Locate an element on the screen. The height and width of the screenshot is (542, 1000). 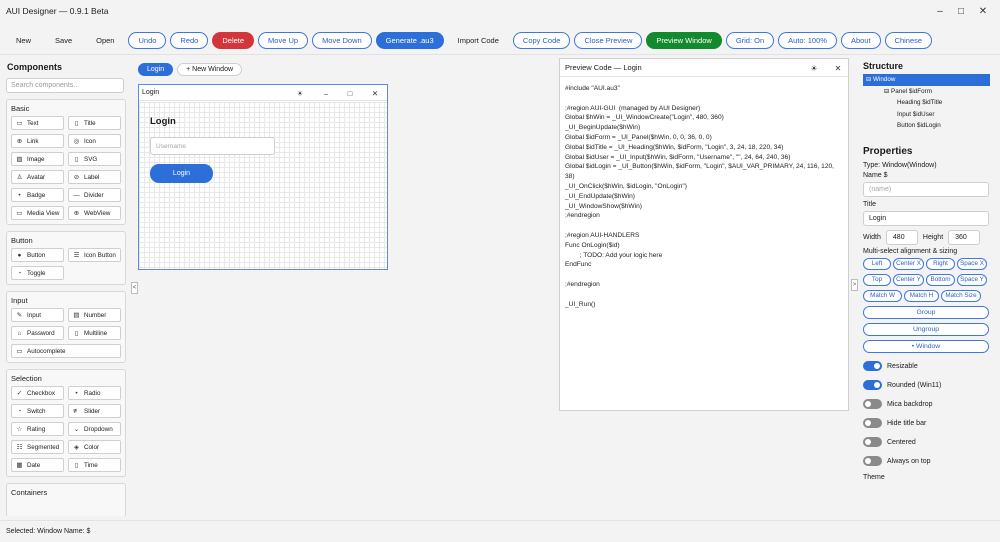
align-top-button: Top is located at coordinates (877, 279).